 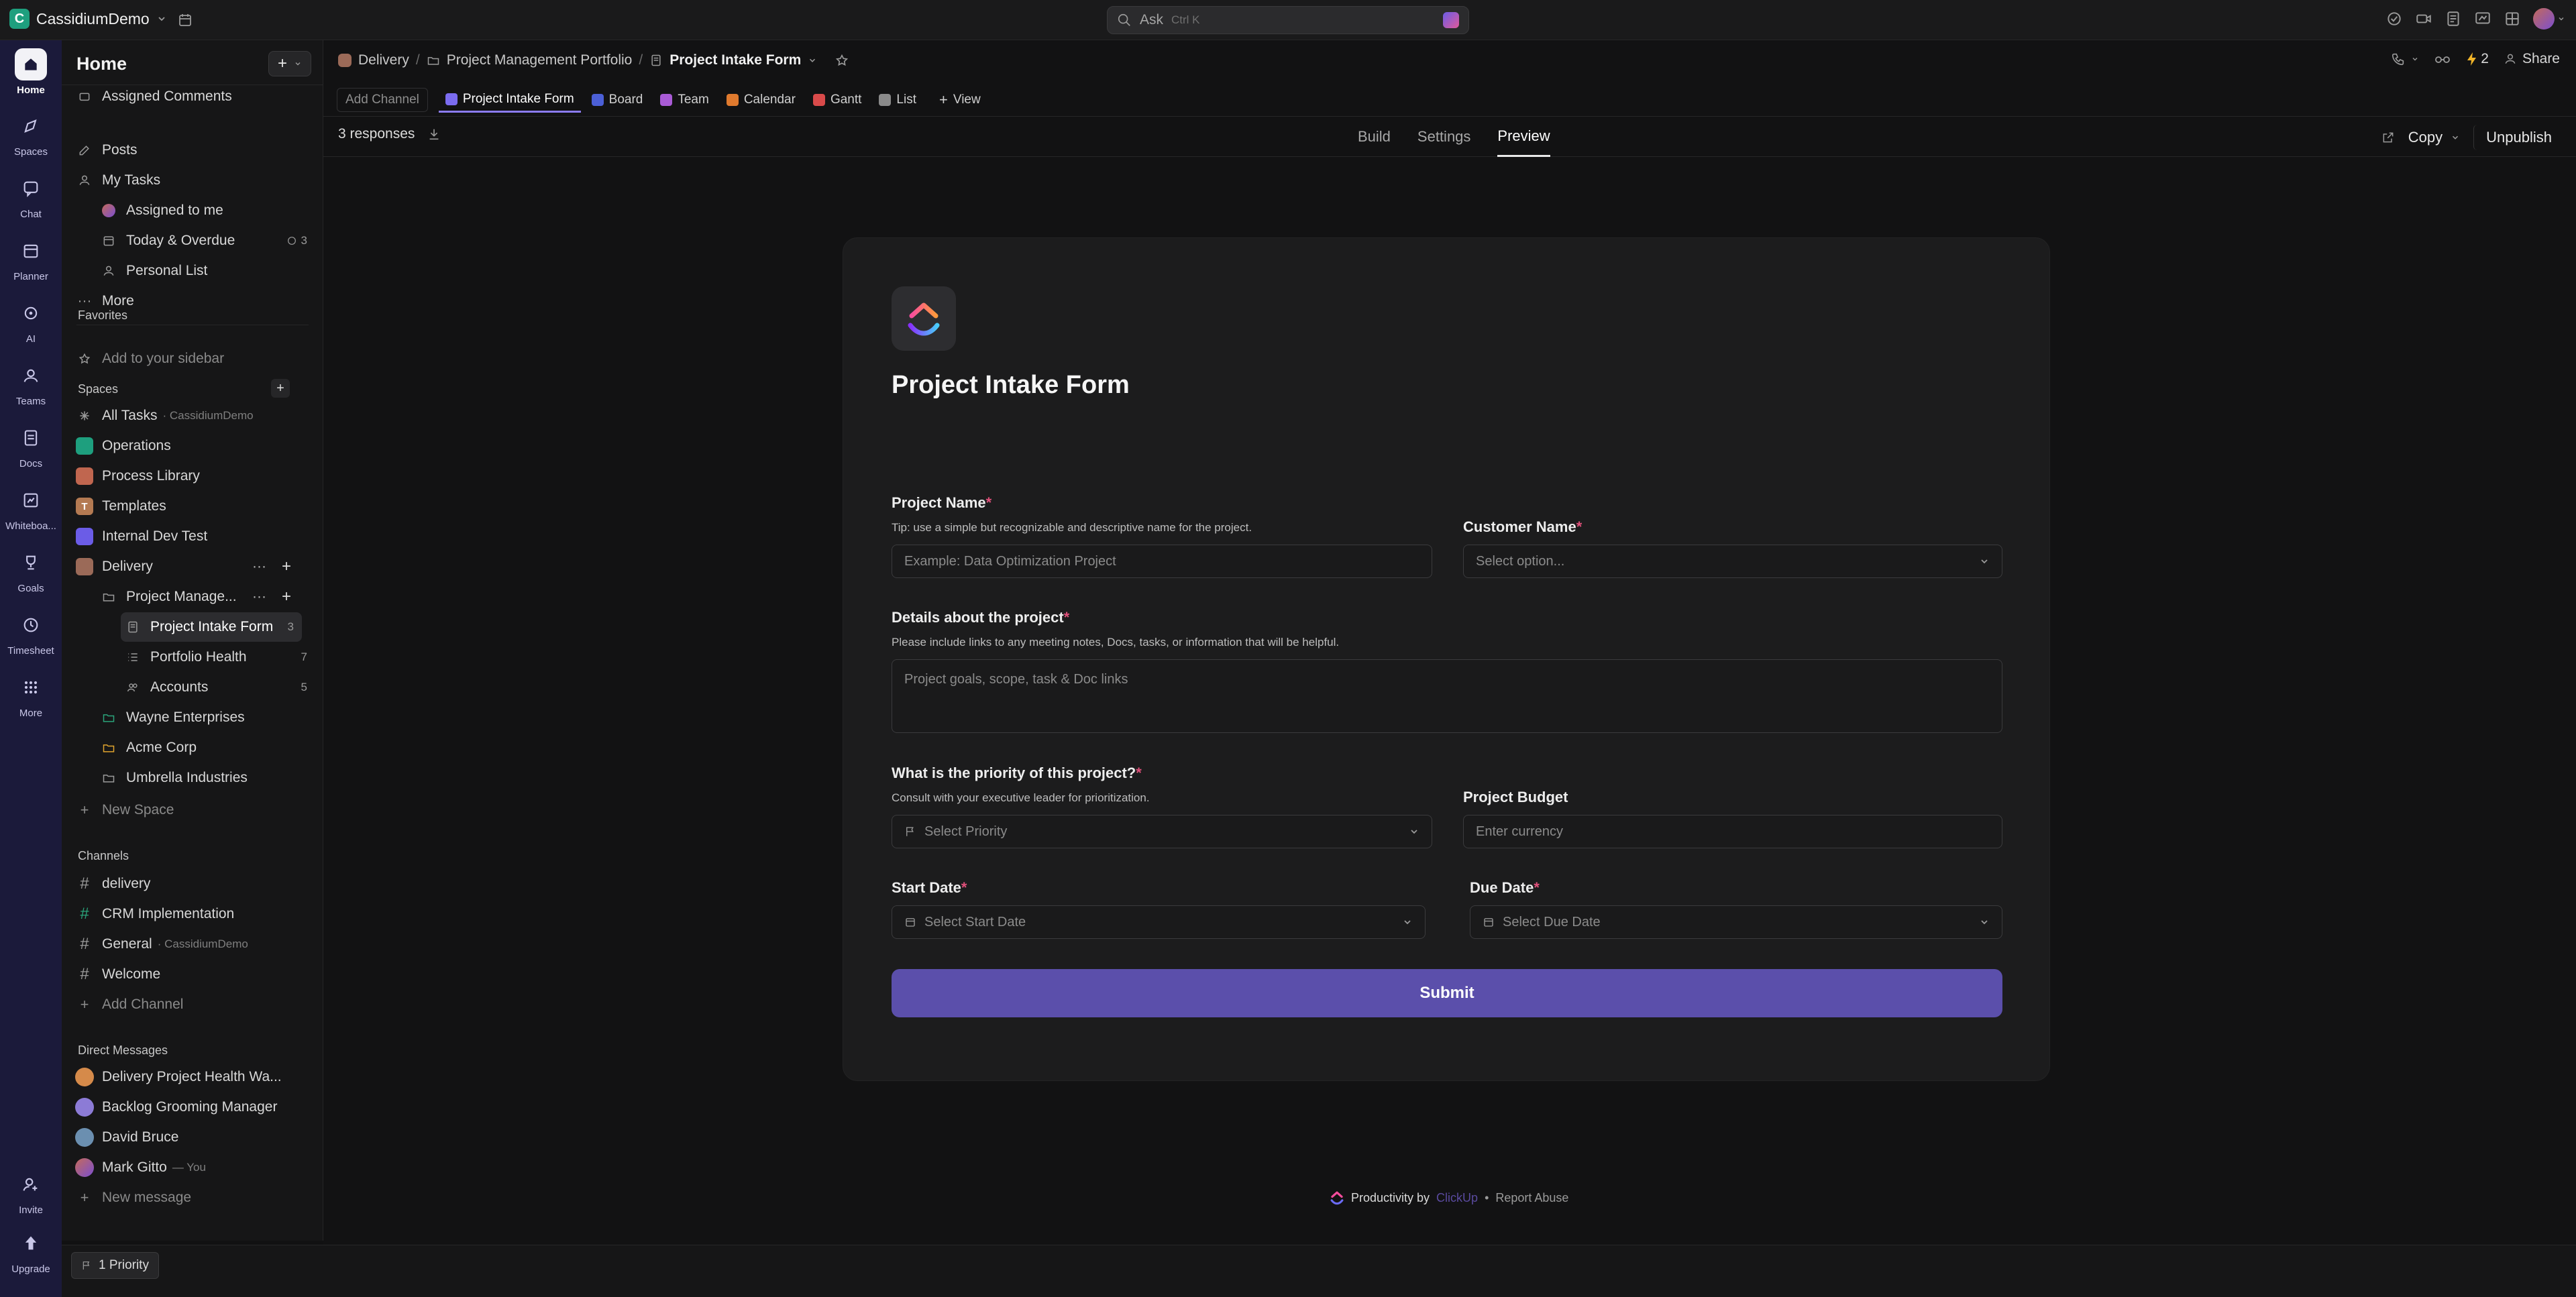 What do you see at coordinates (376, 134) in the screenshot?
I see `responses-count: 3 responses` at bounding box center [376, 134].